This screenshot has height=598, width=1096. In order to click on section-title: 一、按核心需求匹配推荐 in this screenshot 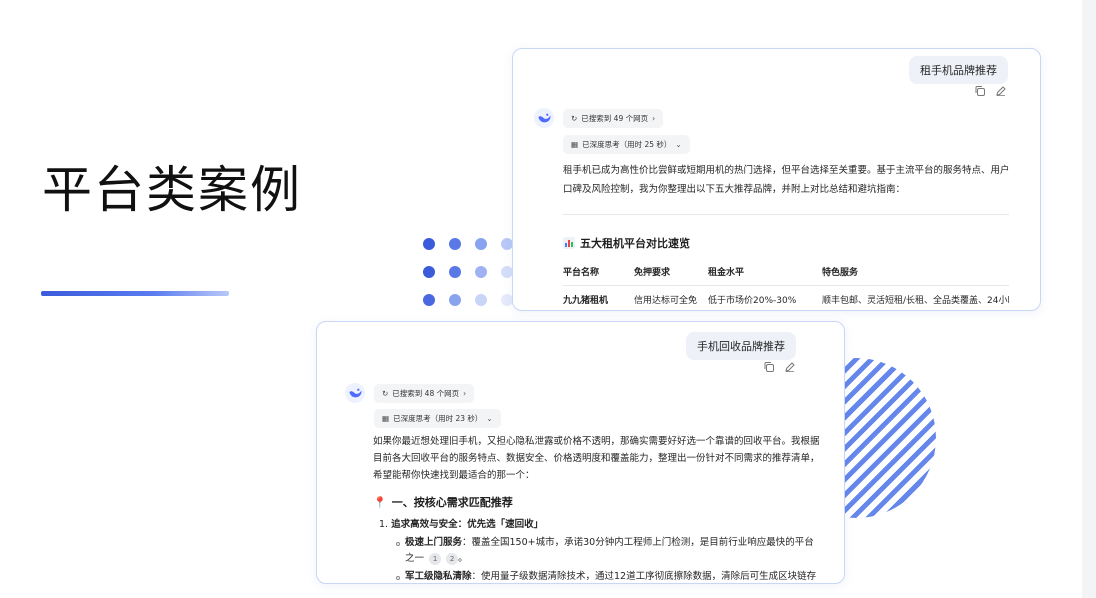, I will do `click(452, 502)`.